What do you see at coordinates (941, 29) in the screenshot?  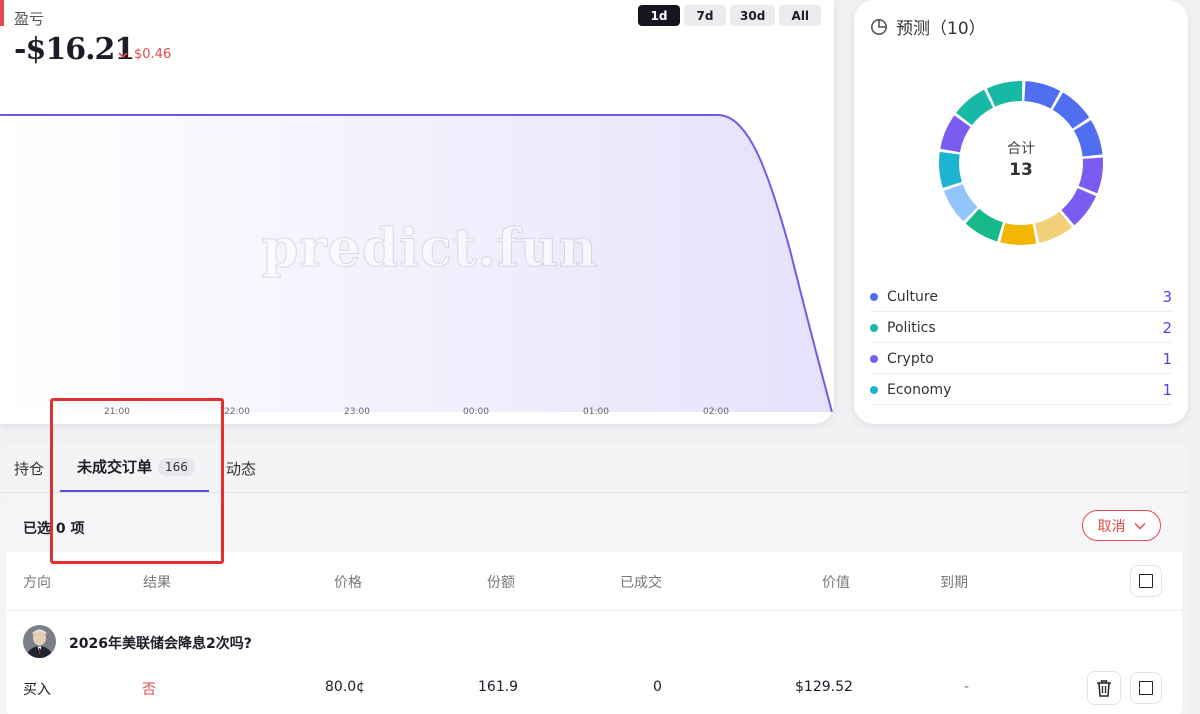 I see `predictions-title: 预测（10）` at bounding box center [941, 29].